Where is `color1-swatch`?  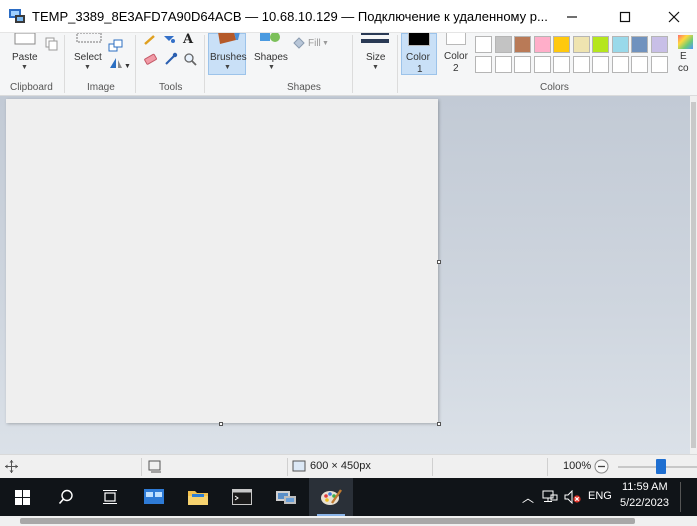
color1-swatch is located at coordinates (419, 39).